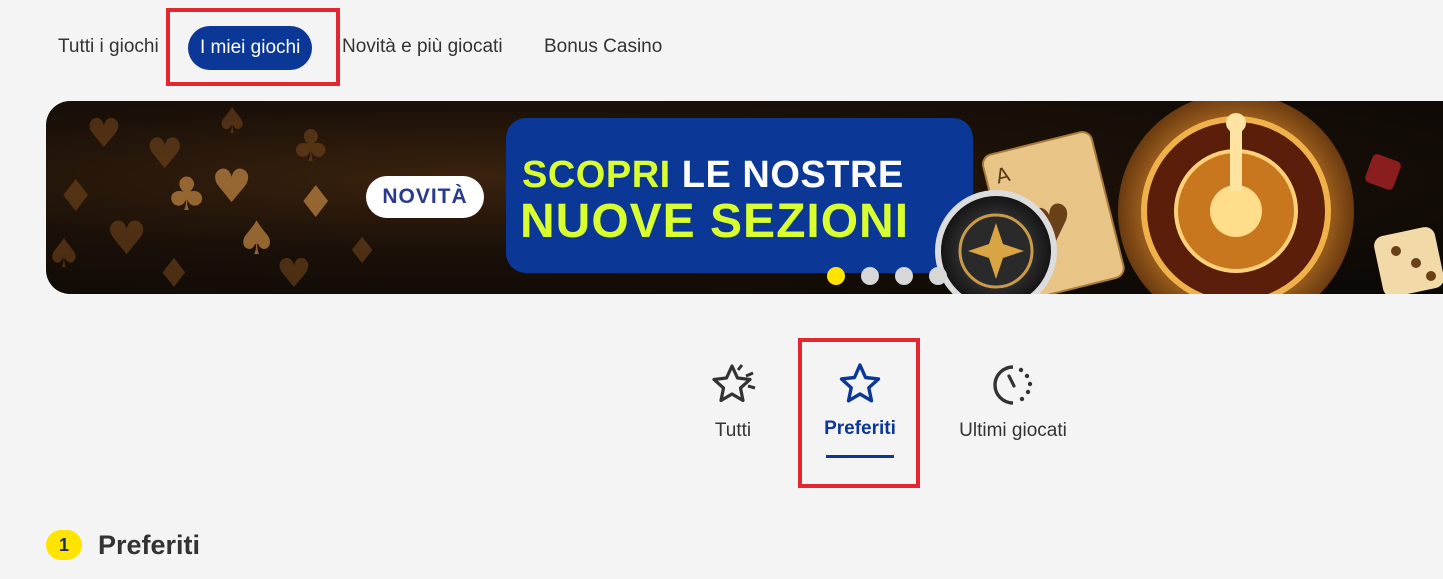 The image size is (1443, 579). What do you see at coordinates (1404, 224) in the screenshot?
I see `dice-icon` at bounding box center [1404, 224].